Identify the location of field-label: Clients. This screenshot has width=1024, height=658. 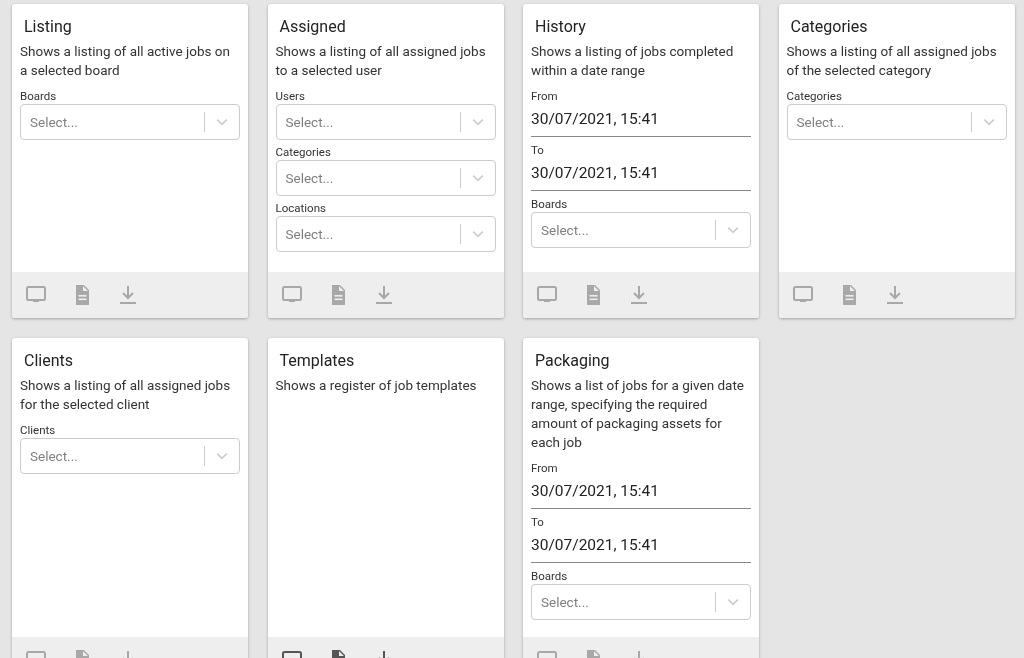
(38, 430).